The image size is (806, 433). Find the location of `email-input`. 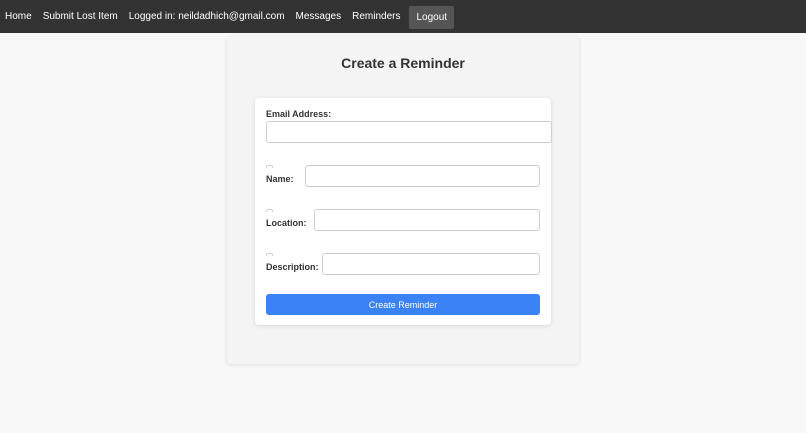

email-input is located at coordinates (409, 132).